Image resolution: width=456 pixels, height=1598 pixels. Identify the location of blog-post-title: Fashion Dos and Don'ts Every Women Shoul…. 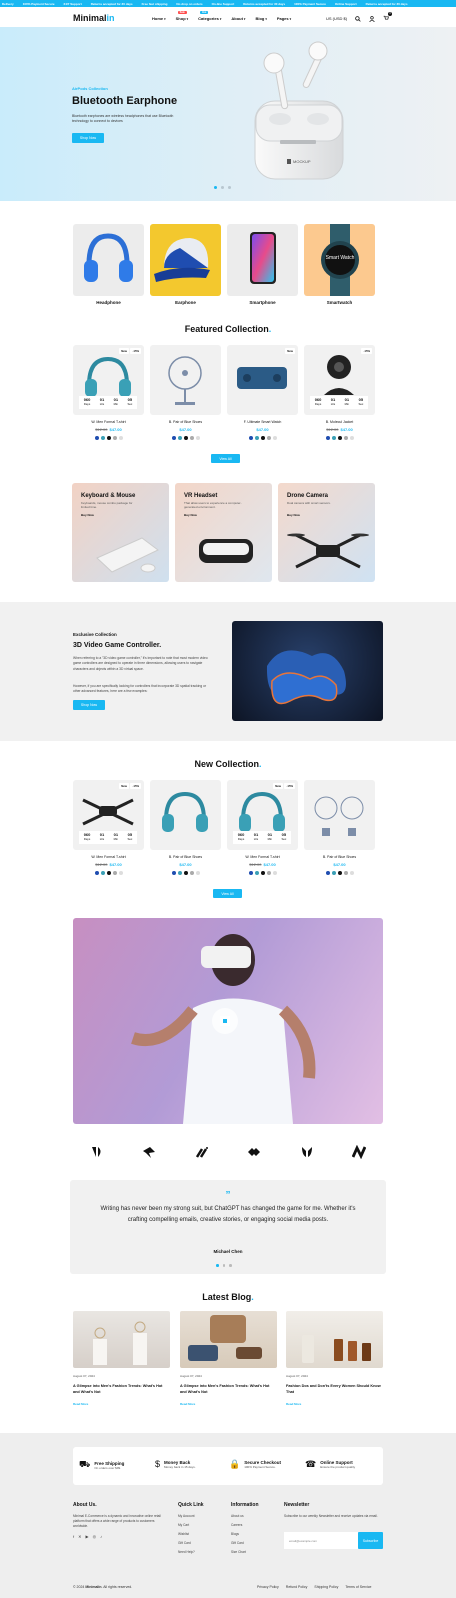
(334, 1389).